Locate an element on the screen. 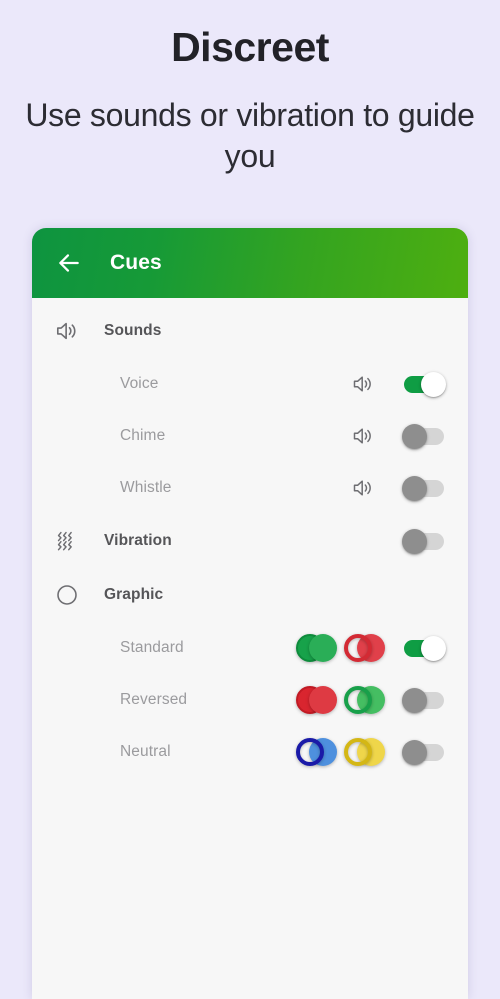 The image size is (500, 999). promo-title: Discreet is located at coordinates (250, 47).